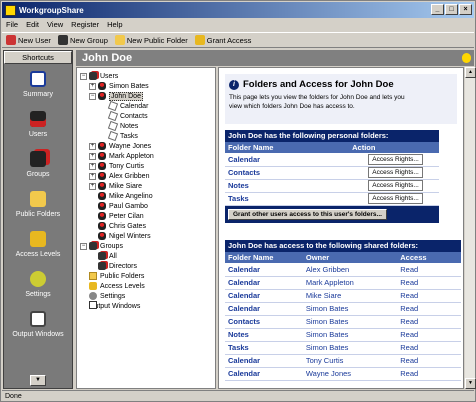 This screenshot has width=476, height=402. Describe the element at coordinates (107, 296) in the screenshot. I see `tree-node-settings: Settings` at that location.